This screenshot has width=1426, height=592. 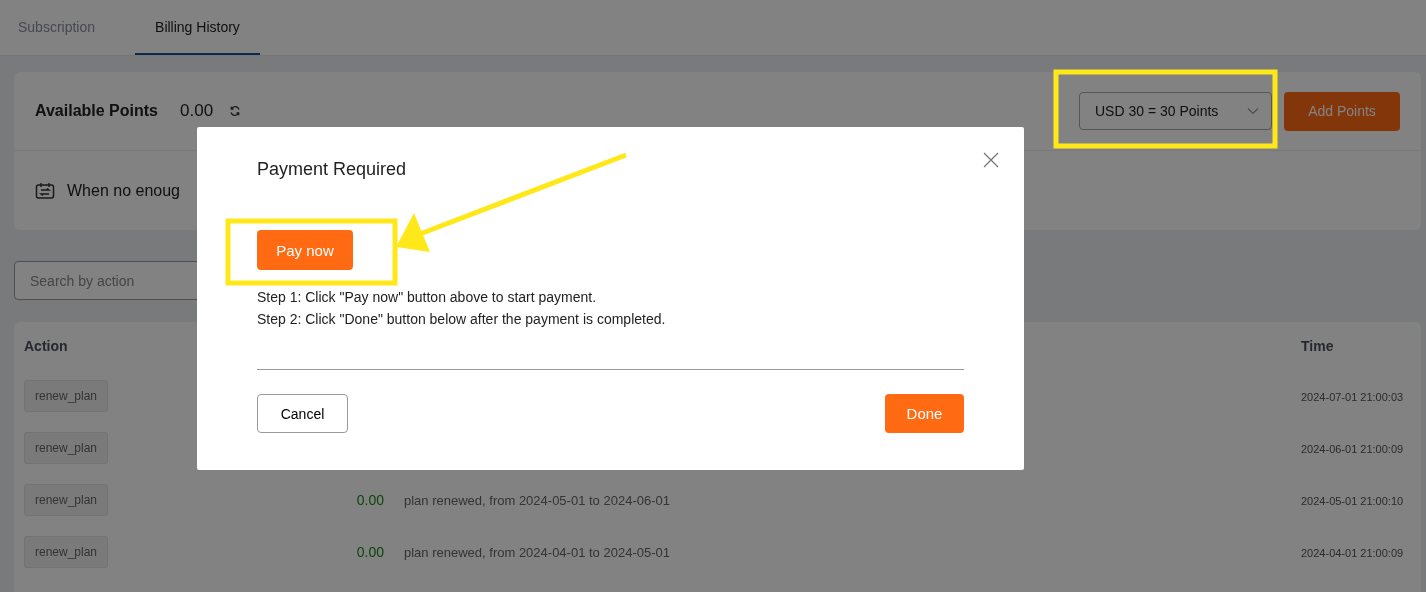 I want to click on add-points-button: Add Points, so click(x=1342, y=111).